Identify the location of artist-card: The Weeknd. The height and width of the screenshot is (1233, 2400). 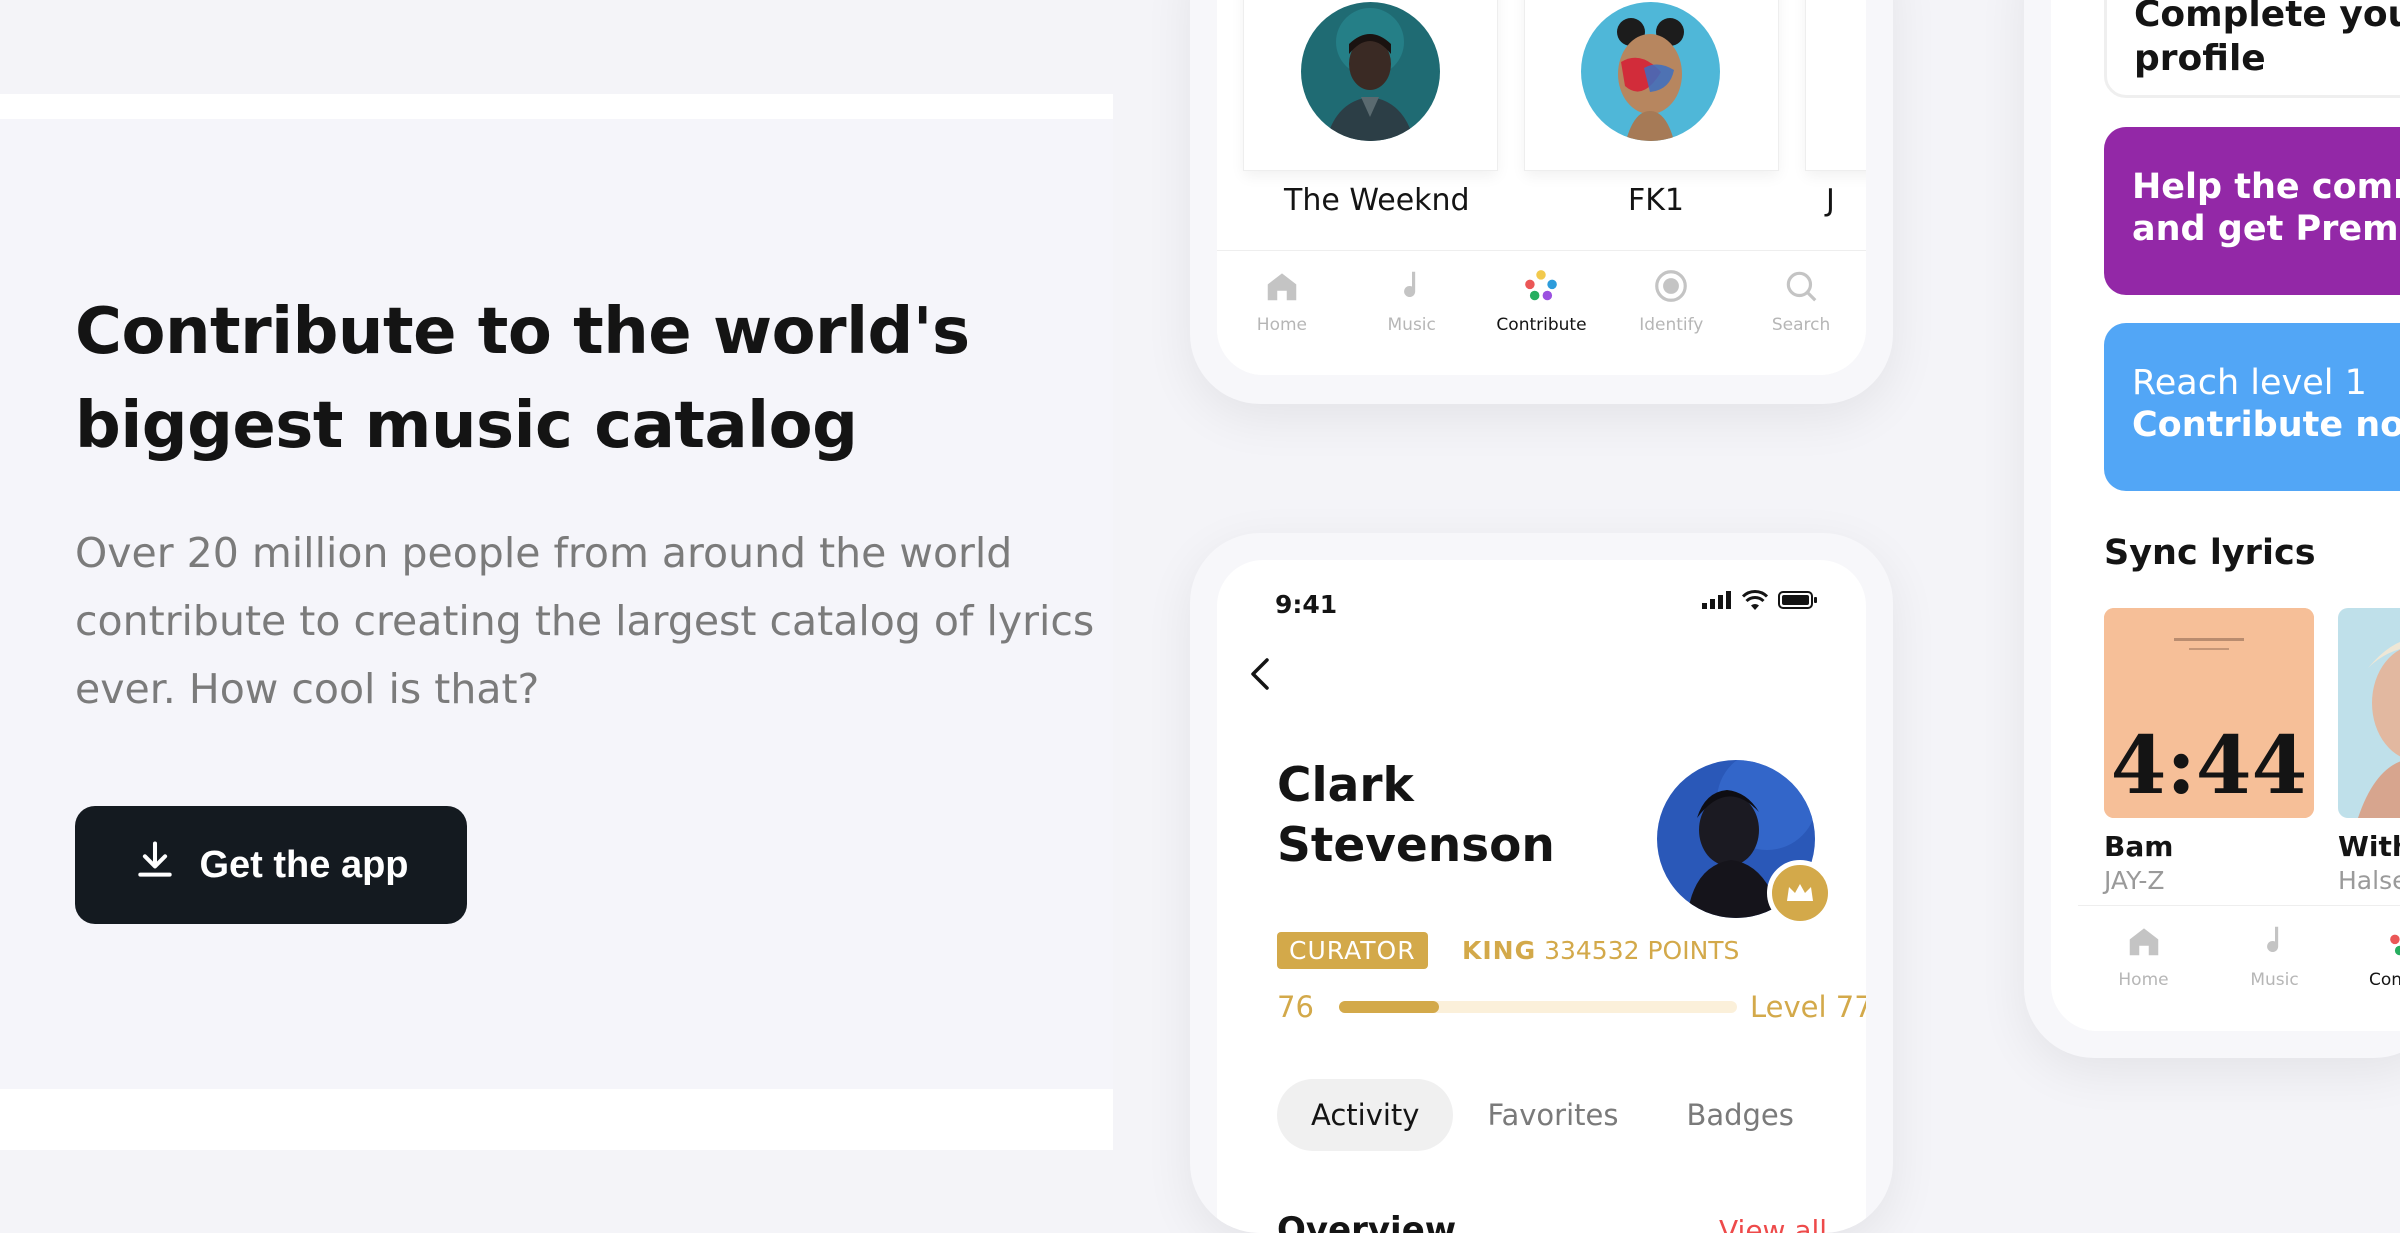
(1370, 85).